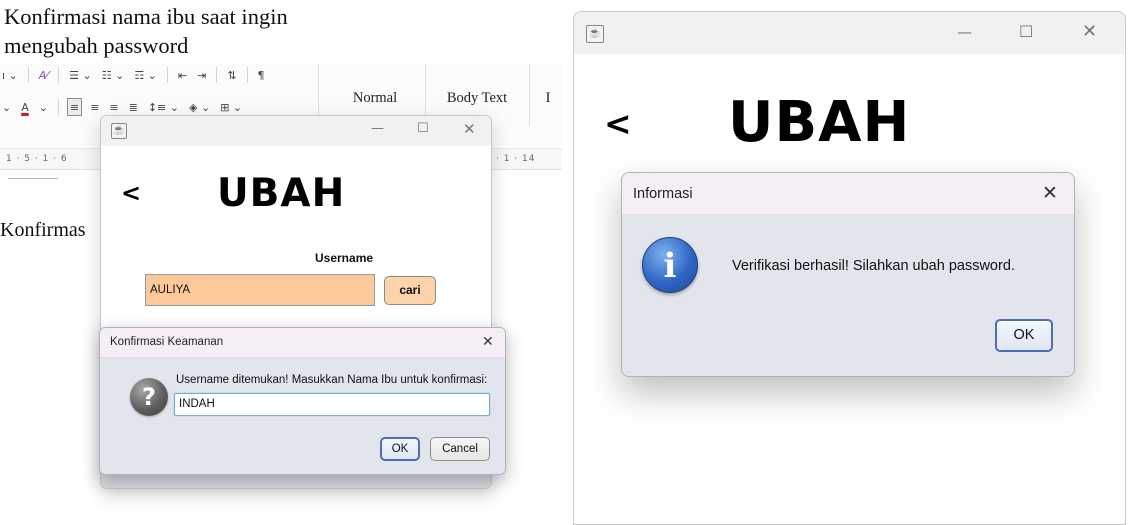 The image size is (1129, 525). I want to click on document-body-text: Konfirmas, so click(43, 230).